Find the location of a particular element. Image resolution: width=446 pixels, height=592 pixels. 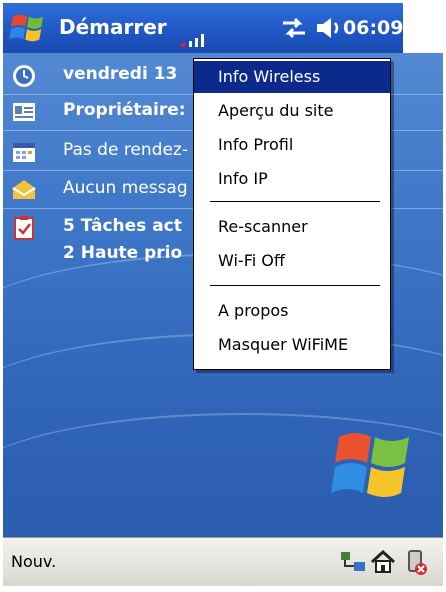

title-bar: Démarrer 06:09 is located at coordinates (223, 28).